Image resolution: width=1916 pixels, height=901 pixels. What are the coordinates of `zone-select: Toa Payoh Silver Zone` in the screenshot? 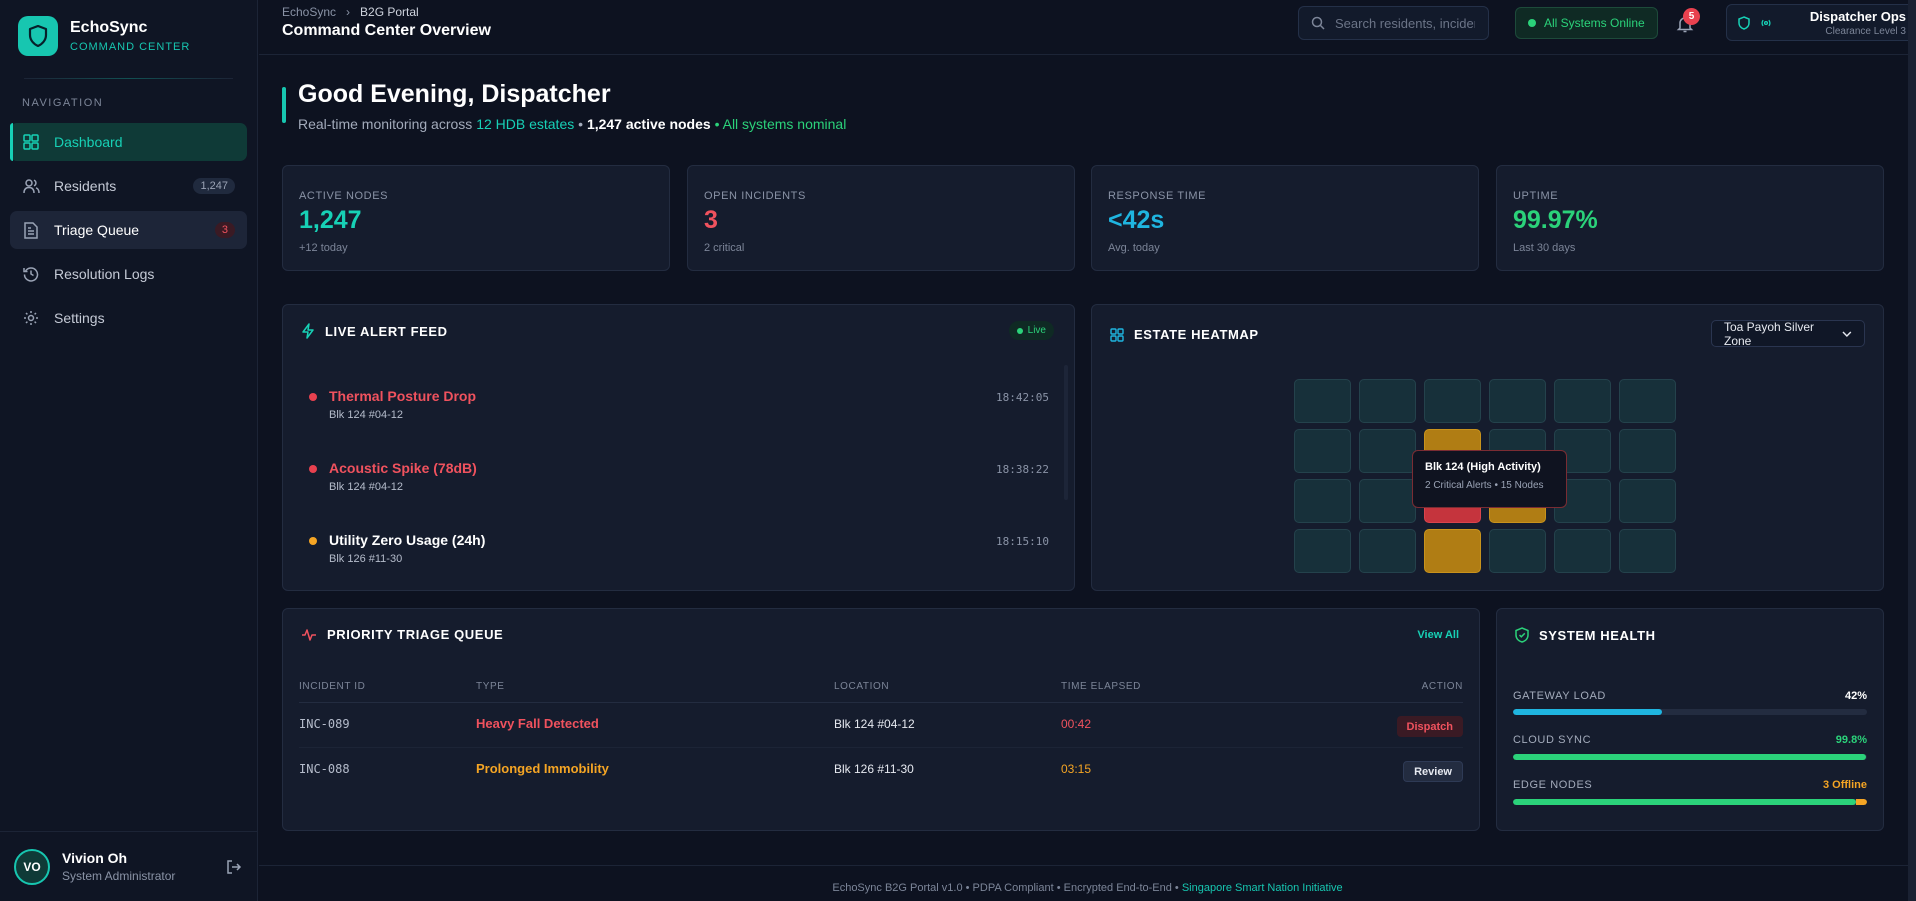 It's located at (1788, 333).